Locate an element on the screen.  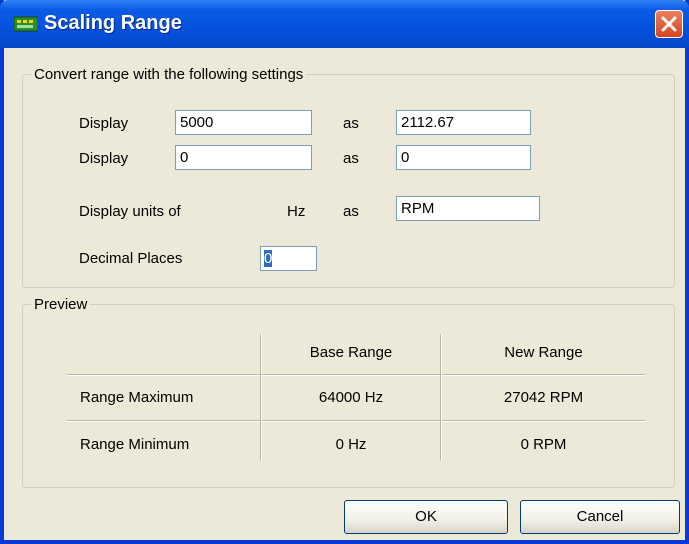
display-units-label: Display units of is located at coordinates (130, 211).